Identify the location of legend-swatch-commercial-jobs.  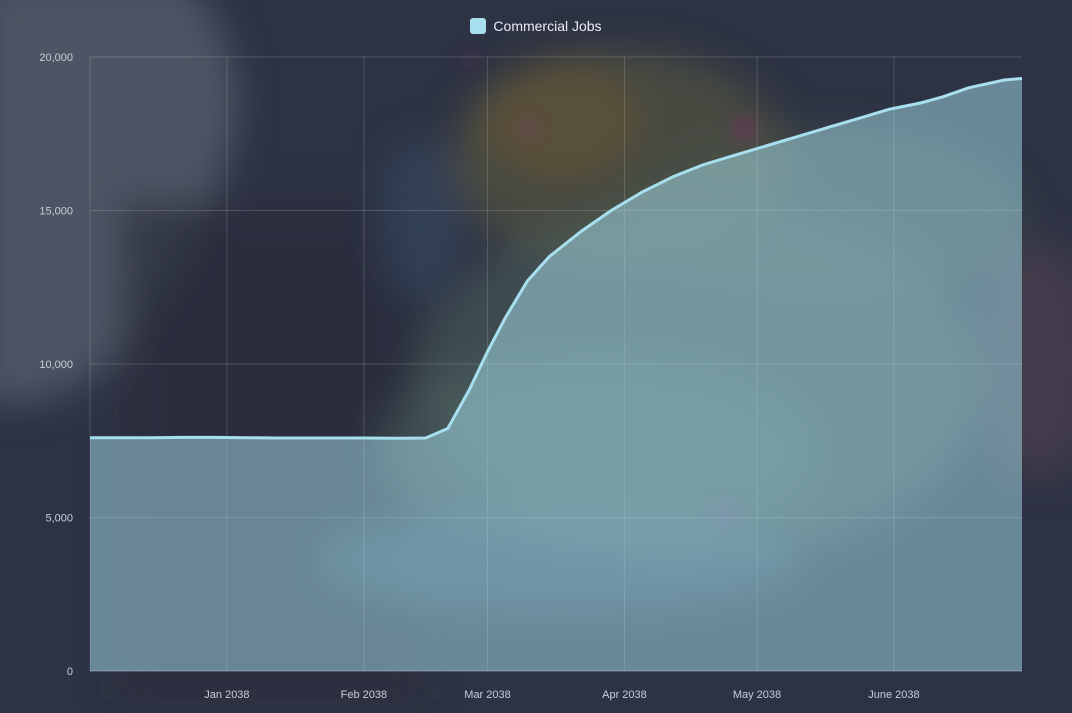
(478, 26).